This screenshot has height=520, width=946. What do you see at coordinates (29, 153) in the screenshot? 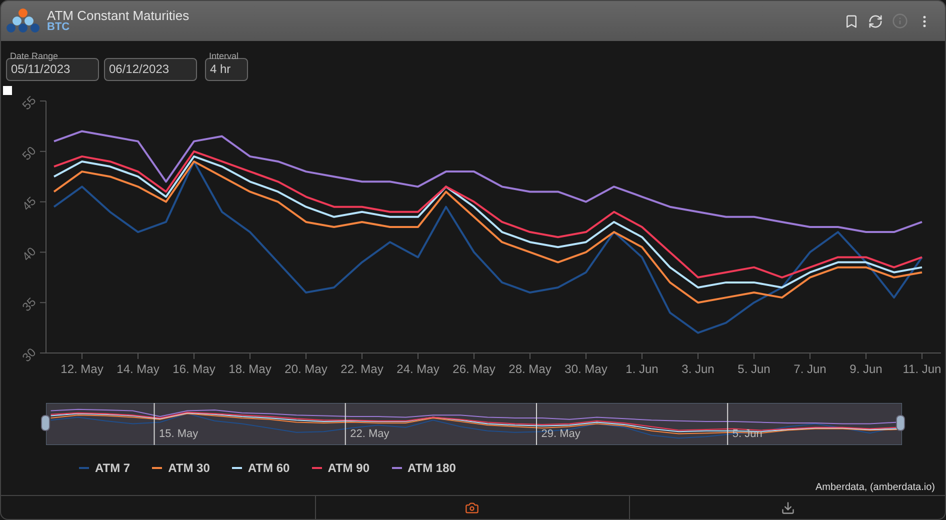
I see `y-axis-label: 50` at bounding box center [29, 153].